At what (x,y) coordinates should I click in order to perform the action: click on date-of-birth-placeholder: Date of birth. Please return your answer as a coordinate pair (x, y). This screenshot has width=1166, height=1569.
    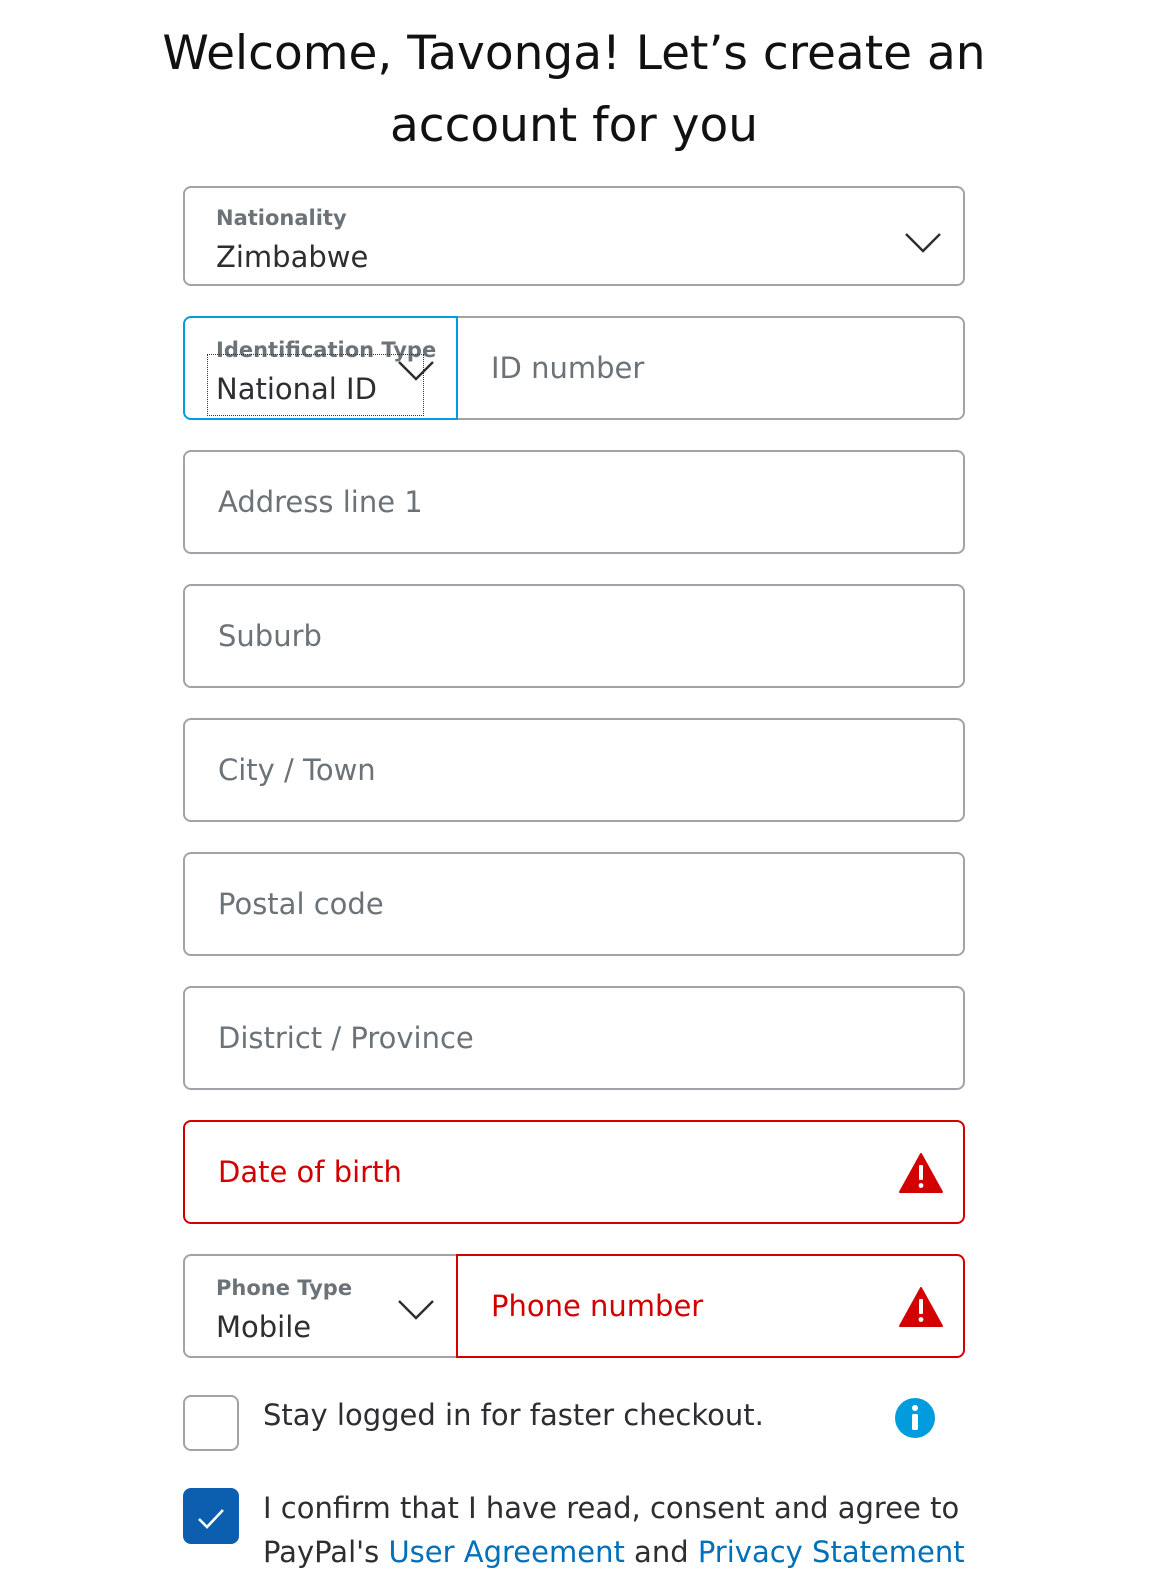
    Looking at the image, I should click on (310, 1172).